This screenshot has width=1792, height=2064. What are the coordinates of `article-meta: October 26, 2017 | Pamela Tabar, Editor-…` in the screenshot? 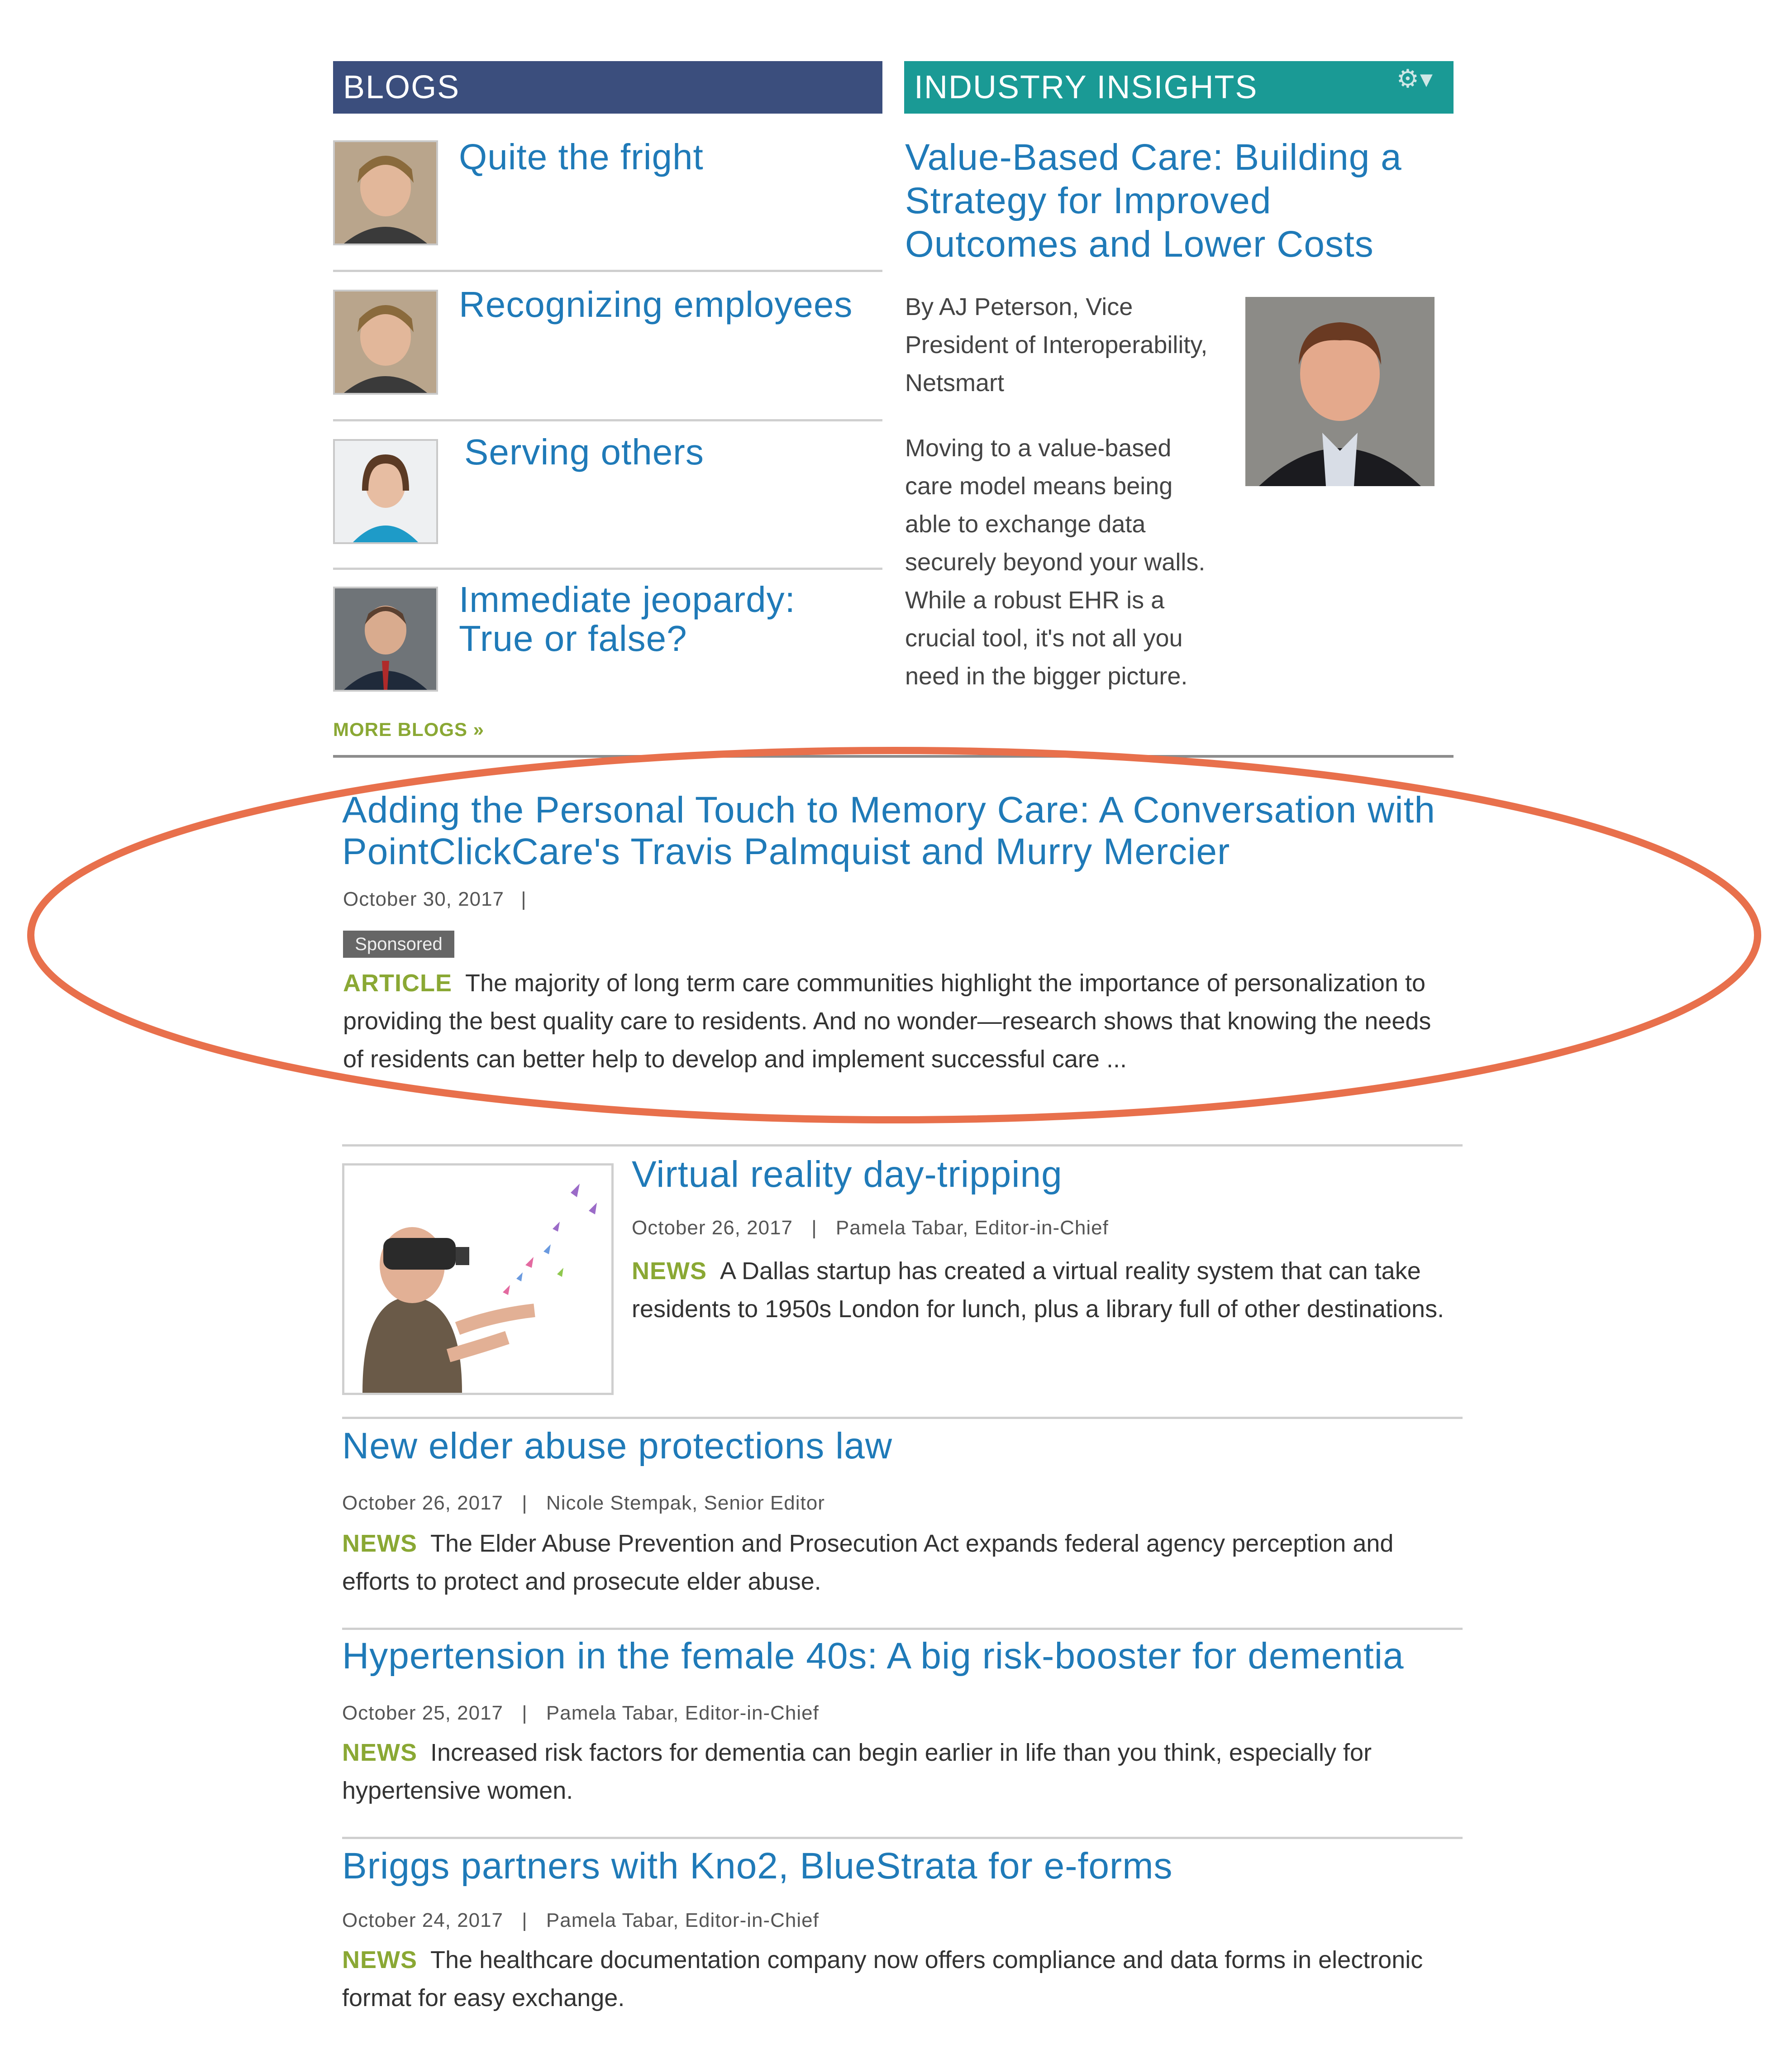 It's located at (870, 1228).